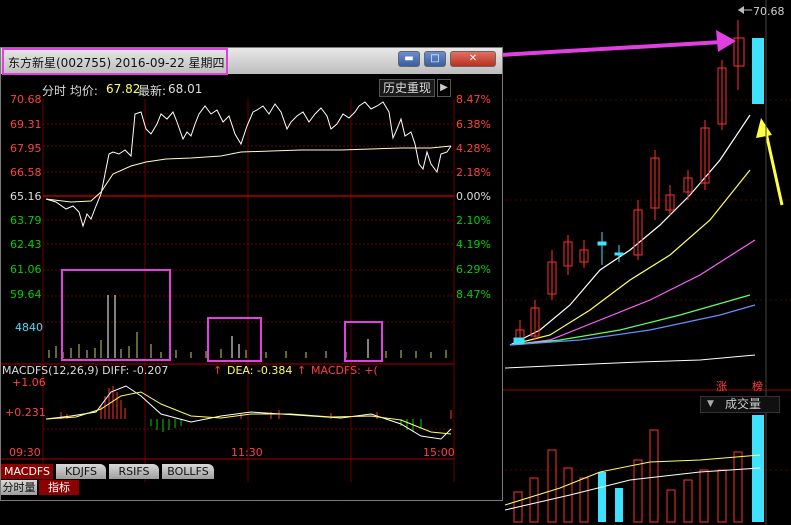 The height and width of the screenshot is (525, 791). I want to click on tab-indicator: 指标, so click(59, 487).